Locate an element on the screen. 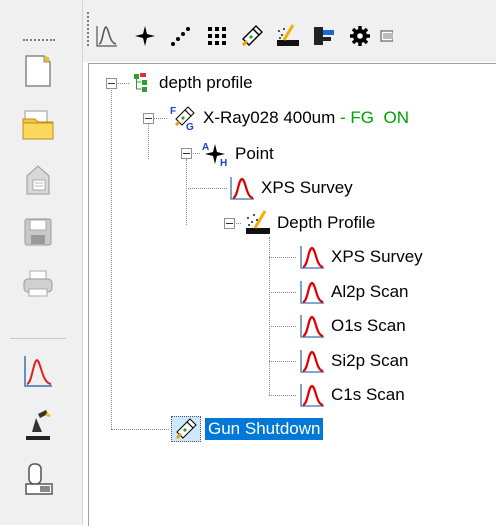 This screenshot has width=496, height=526. tree-node-point: A H Point is located at coordinates (237, 154).